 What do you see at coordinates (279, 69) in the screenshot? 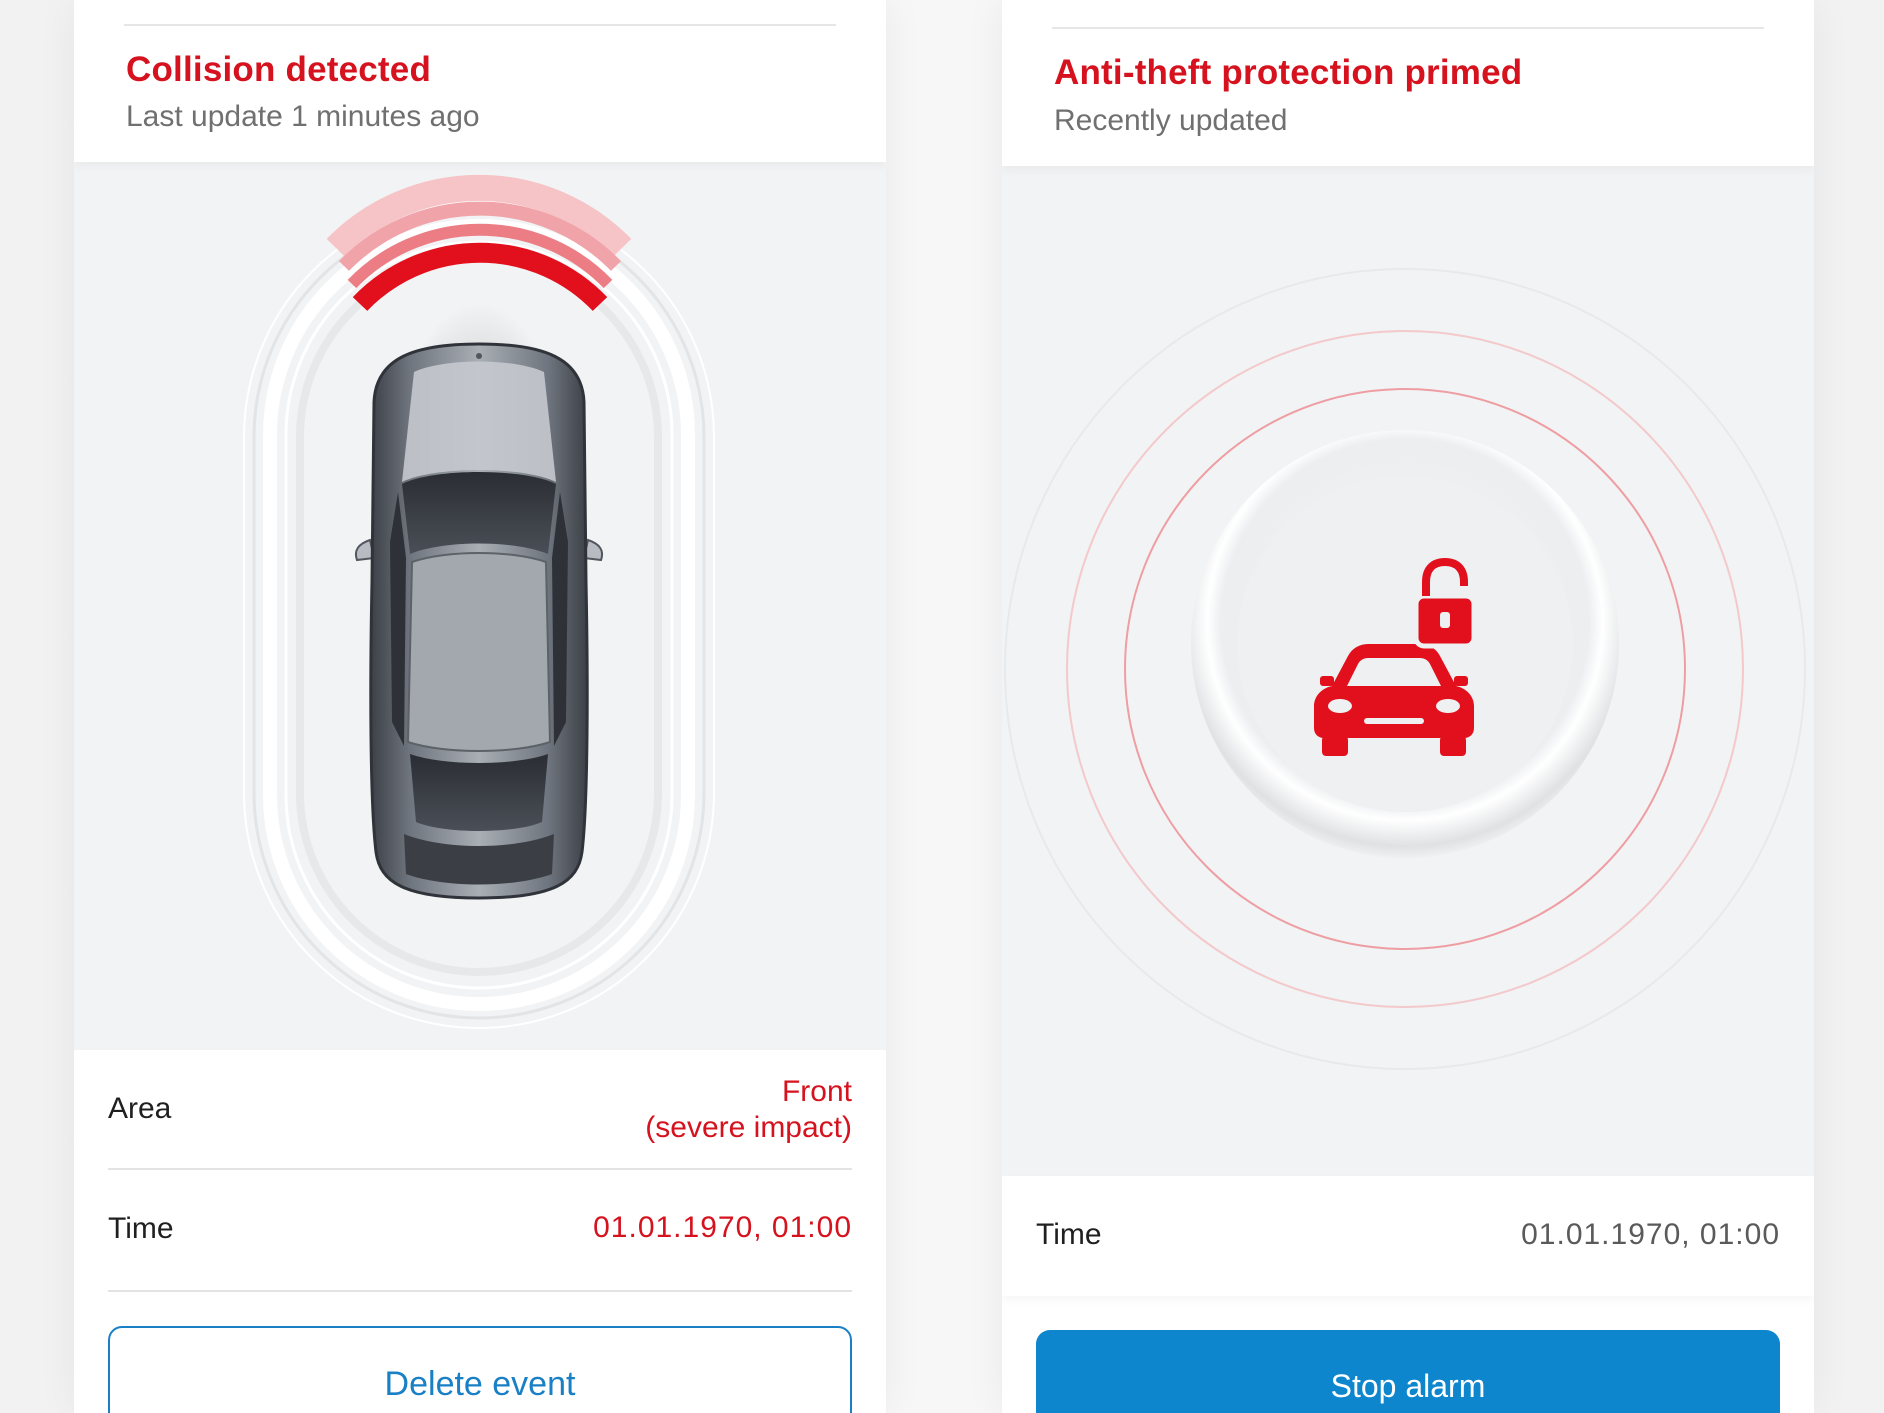
I see `collision-title: Collision detected` at bounding box center [279, 69].